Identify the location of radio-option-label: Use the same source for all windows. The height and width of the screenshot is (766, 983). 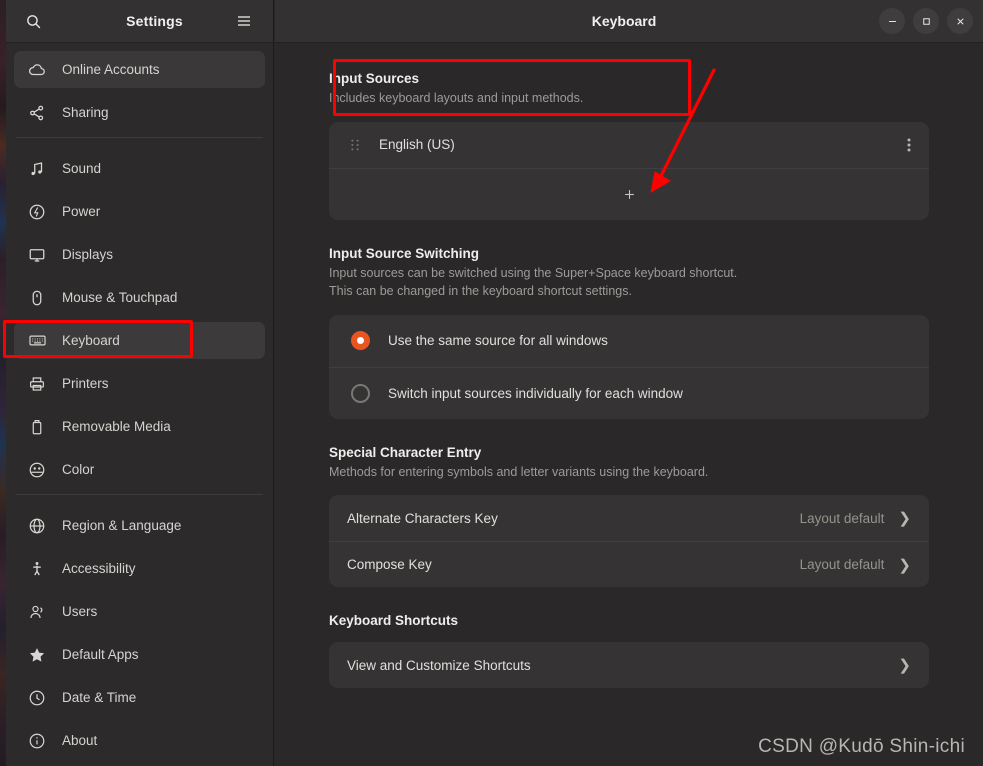
(498, 340).